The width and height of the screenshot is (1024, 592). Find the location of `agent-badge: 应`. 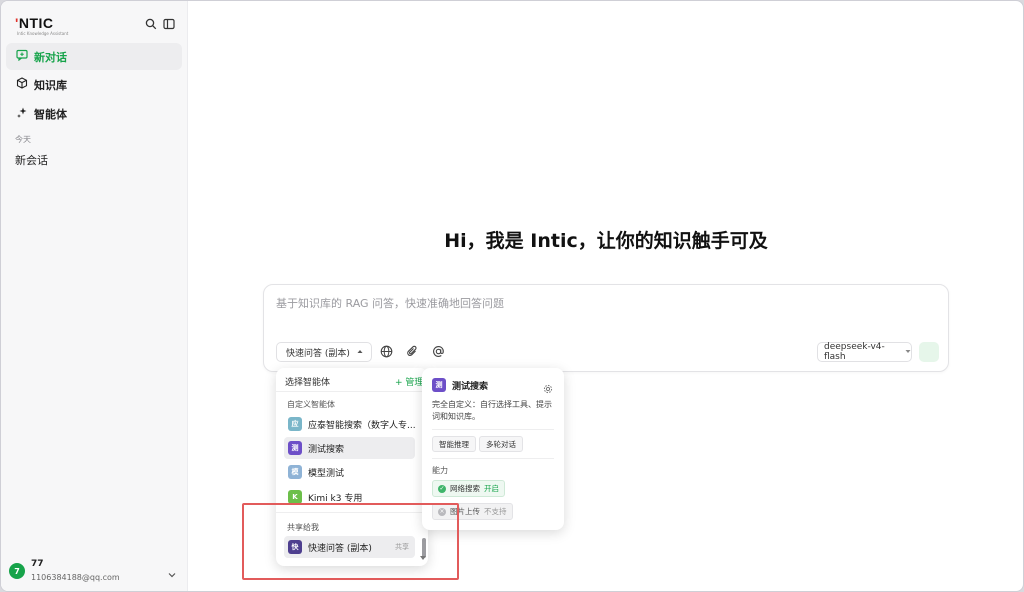

agent-badge: 应 is located at coordinates (295, 424).